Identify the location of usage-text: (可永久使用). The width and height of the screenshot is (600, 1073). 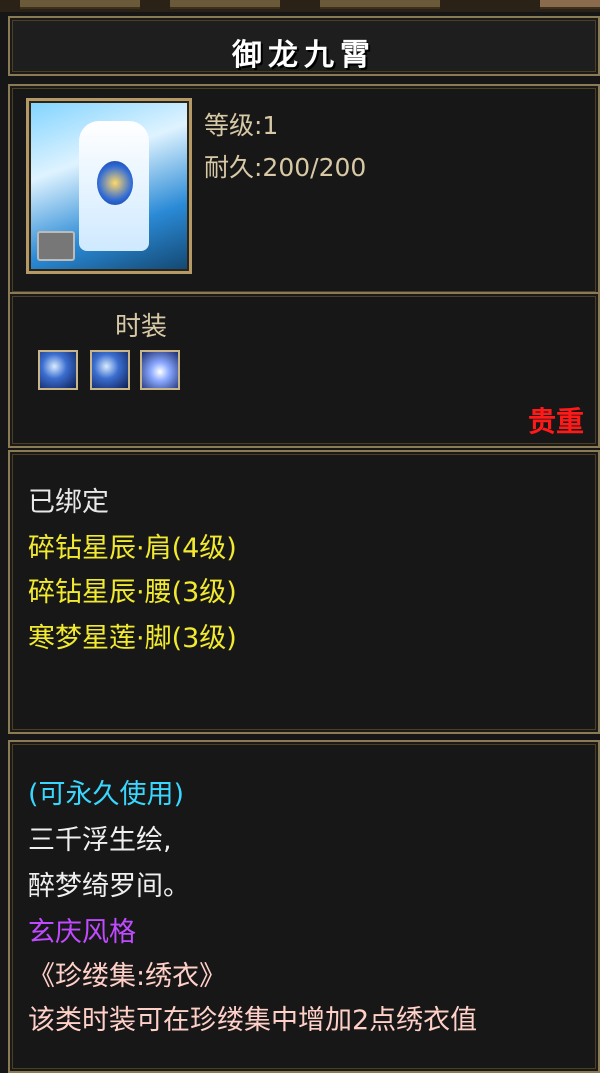
(106, 794).